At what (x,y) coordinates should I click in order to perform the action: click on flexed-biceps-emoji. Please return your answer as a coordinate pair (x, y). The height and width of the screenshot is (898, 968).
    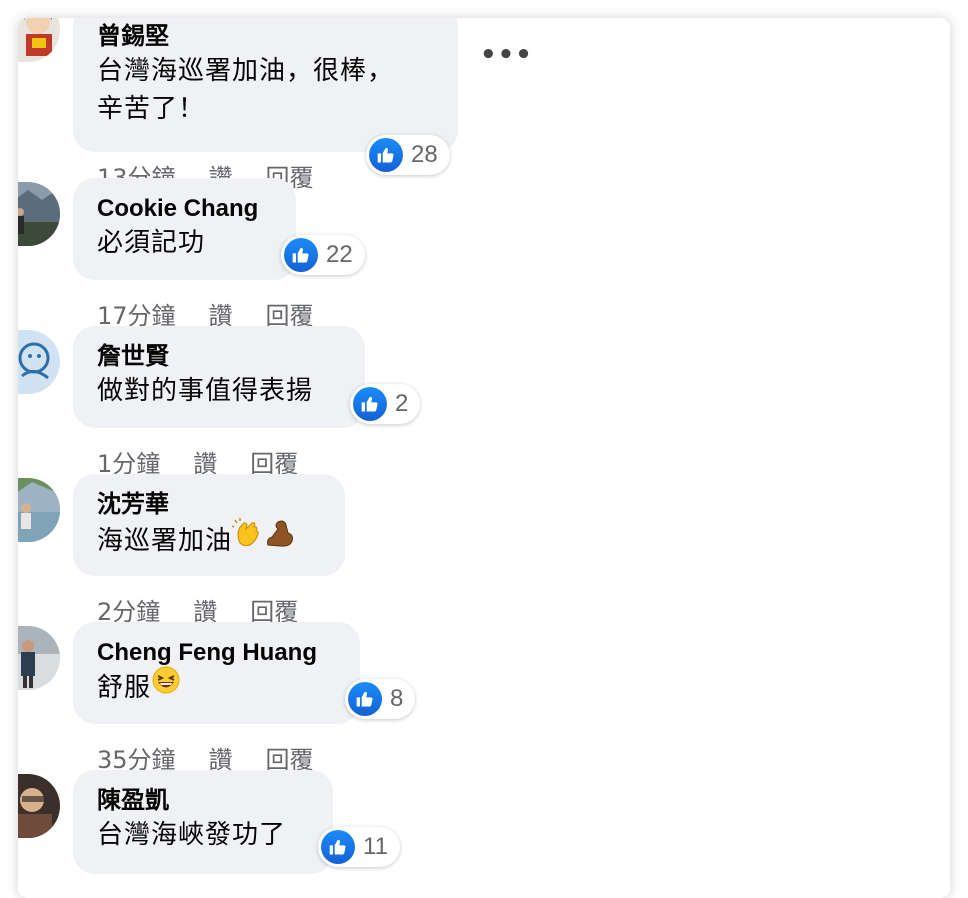
    Looking at the image, I should click on (280, 538).